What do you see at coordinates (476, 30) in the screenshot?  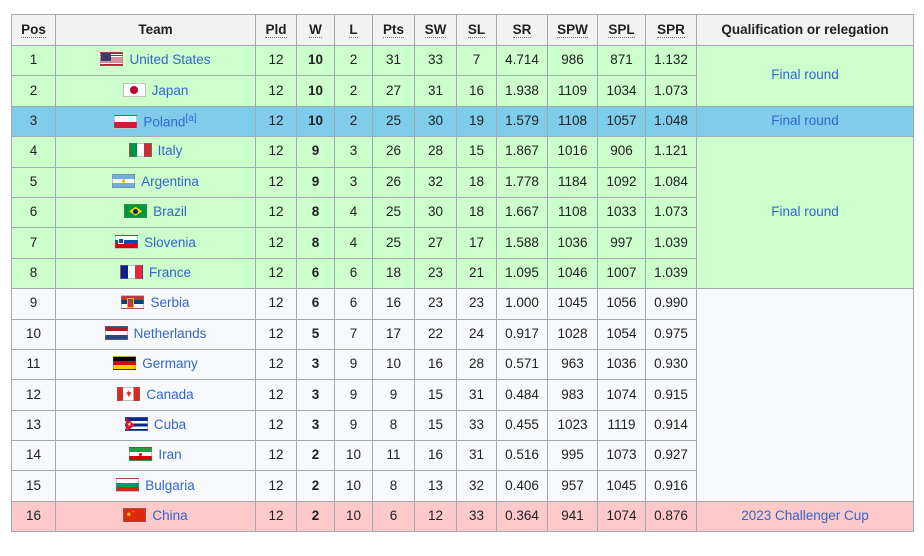 I see `column-header-sl: SL` at bounding box center [476, 30].